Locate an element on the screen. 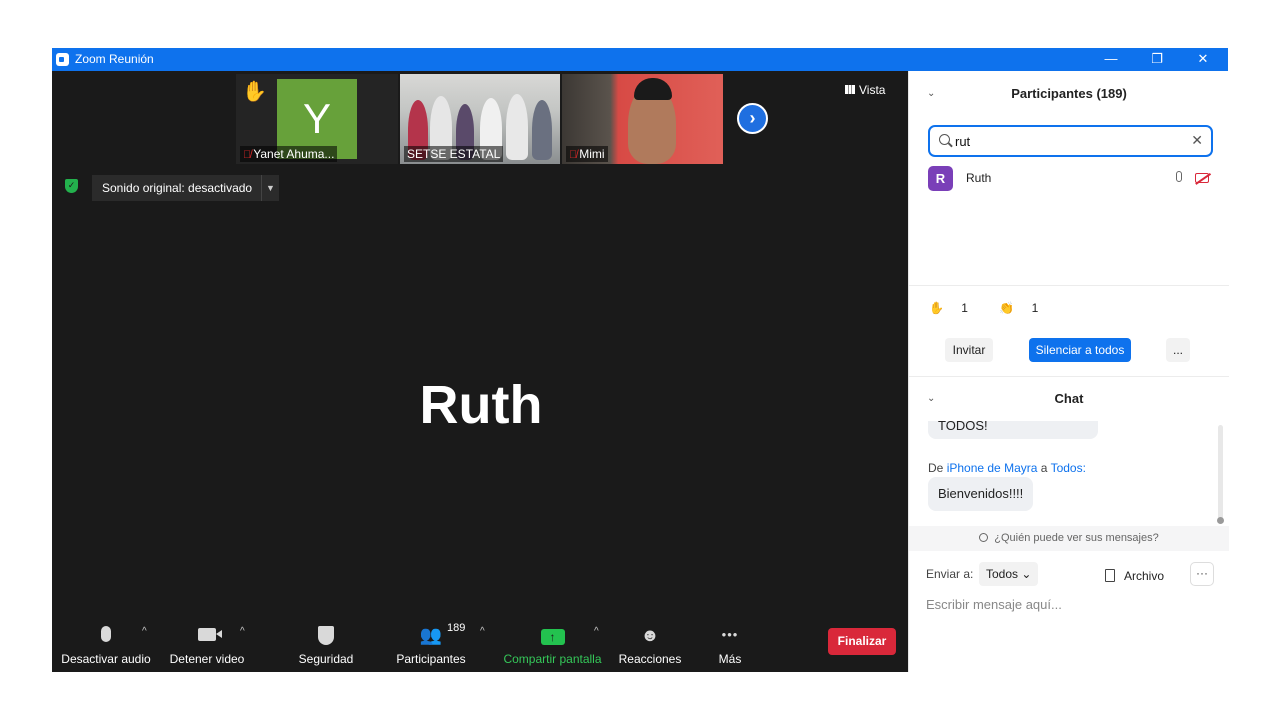  share-arrow-icon: ↑ is located at coordinates (552, 637).